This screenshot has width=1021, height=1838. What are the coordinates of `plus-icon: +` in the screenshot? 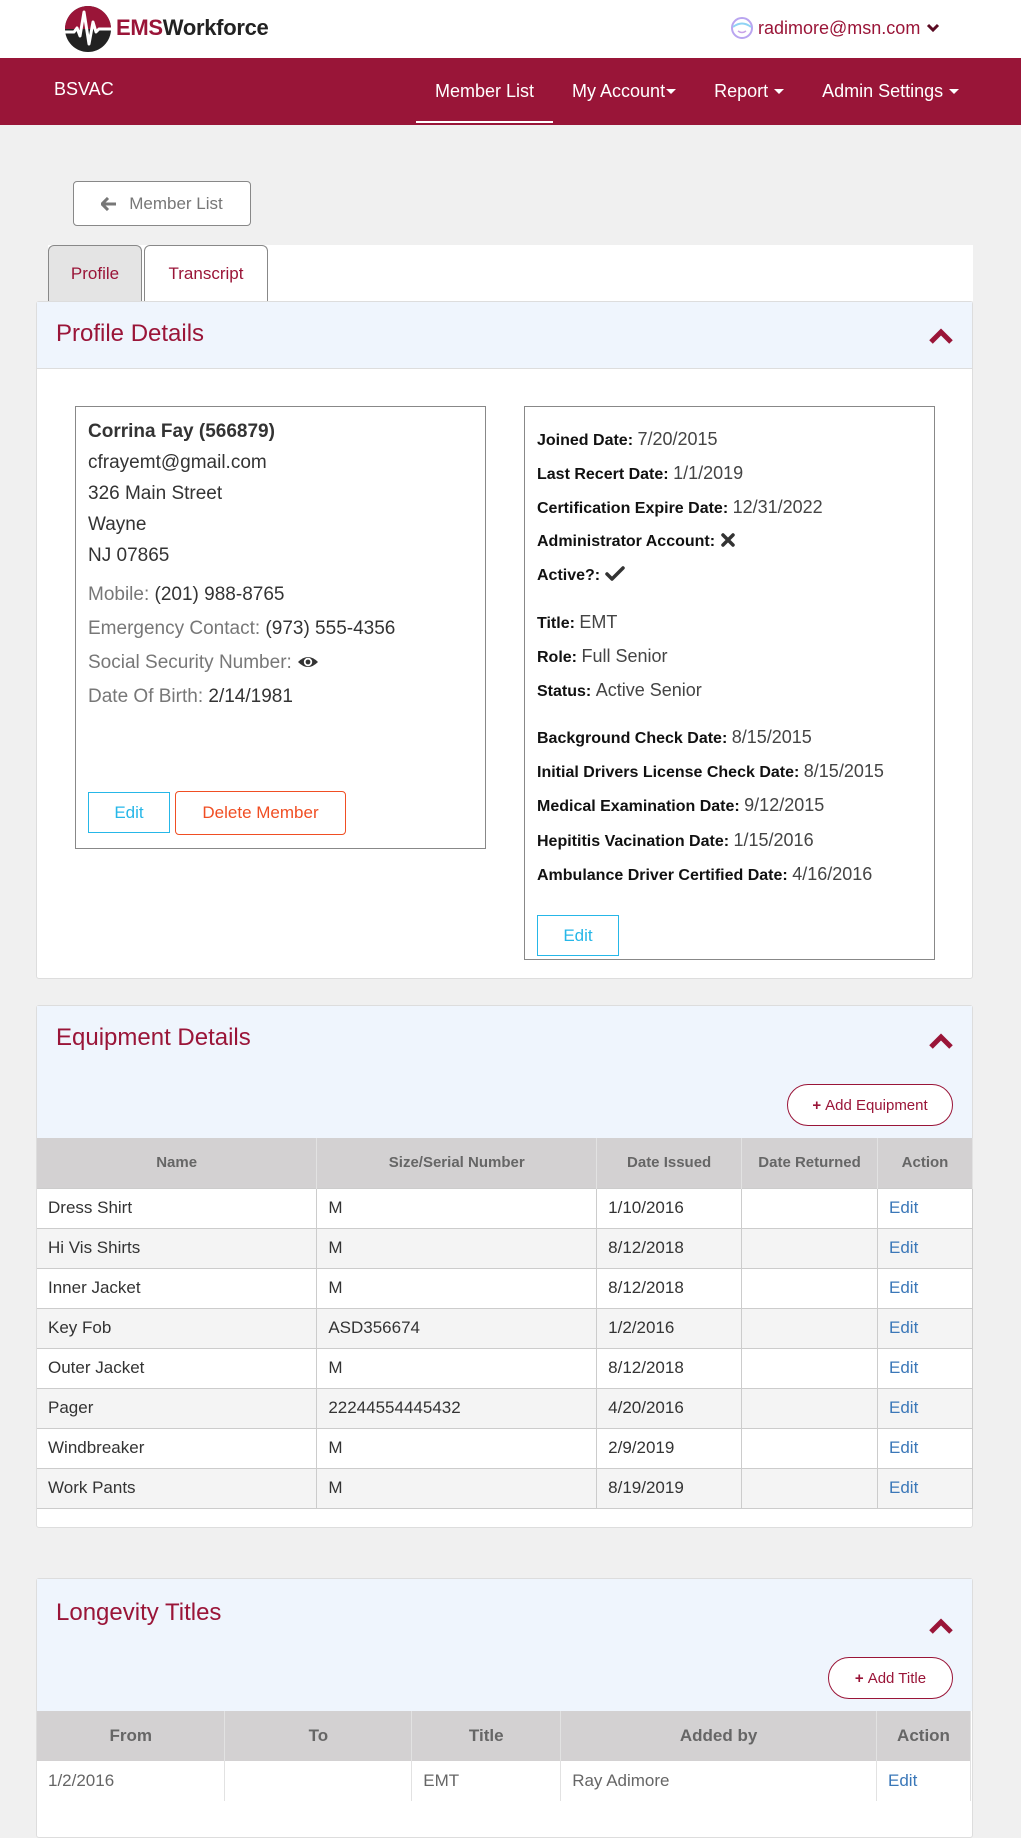 It's located at (817, 1105).